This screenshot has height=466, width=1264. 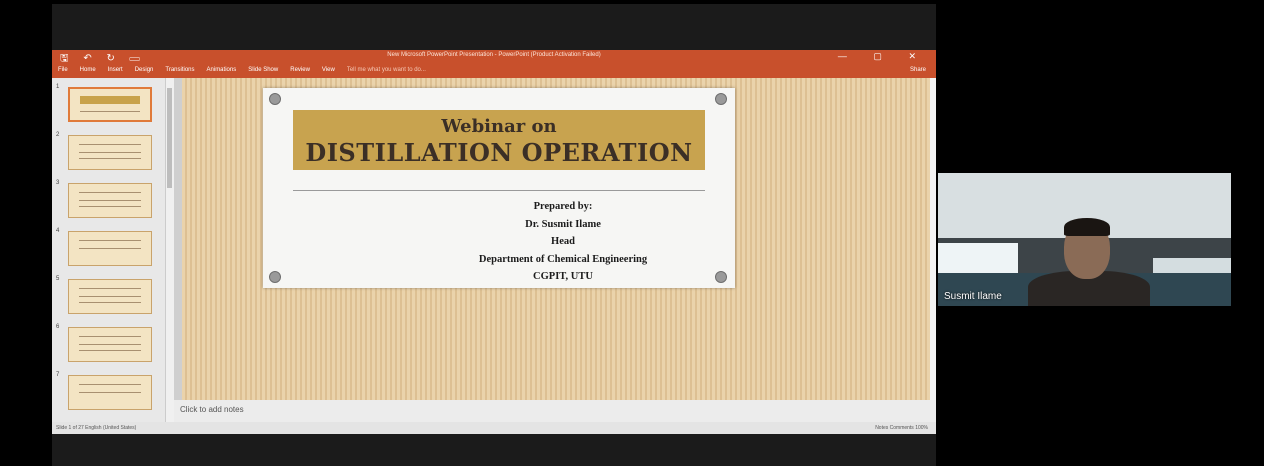 What do you see at coordinates (115, 70) in the screenshot?
I see `tab-insert: Insert` at bounding box center [115, 70].